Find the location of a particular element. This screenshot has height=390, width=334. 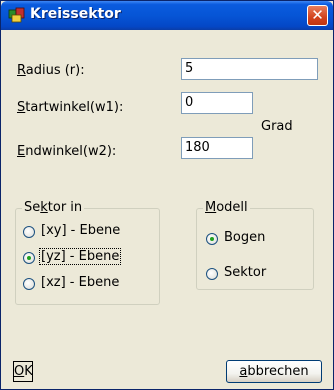

modell-group-title: Modell is located at coordinates (226, 207).